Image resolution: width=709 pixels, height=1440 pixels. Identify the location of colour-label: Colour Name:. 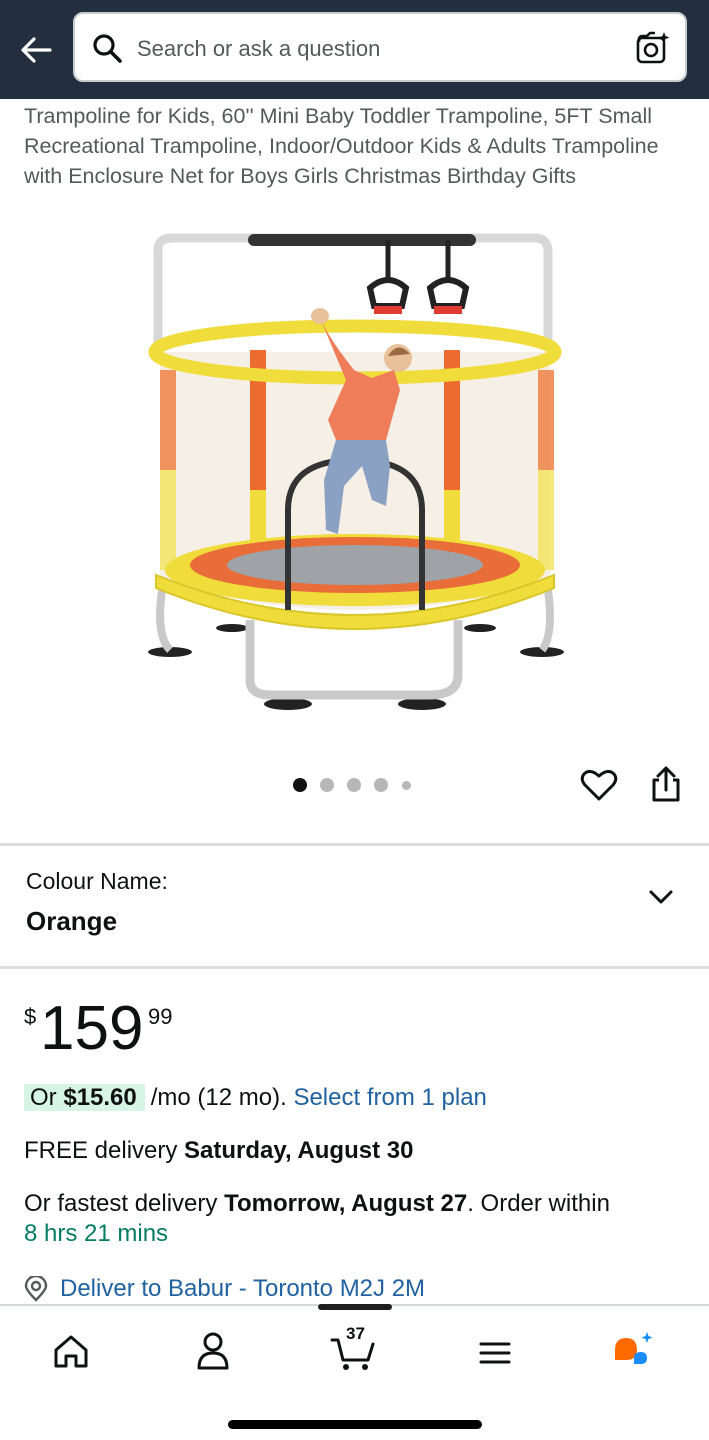
(97, 881).